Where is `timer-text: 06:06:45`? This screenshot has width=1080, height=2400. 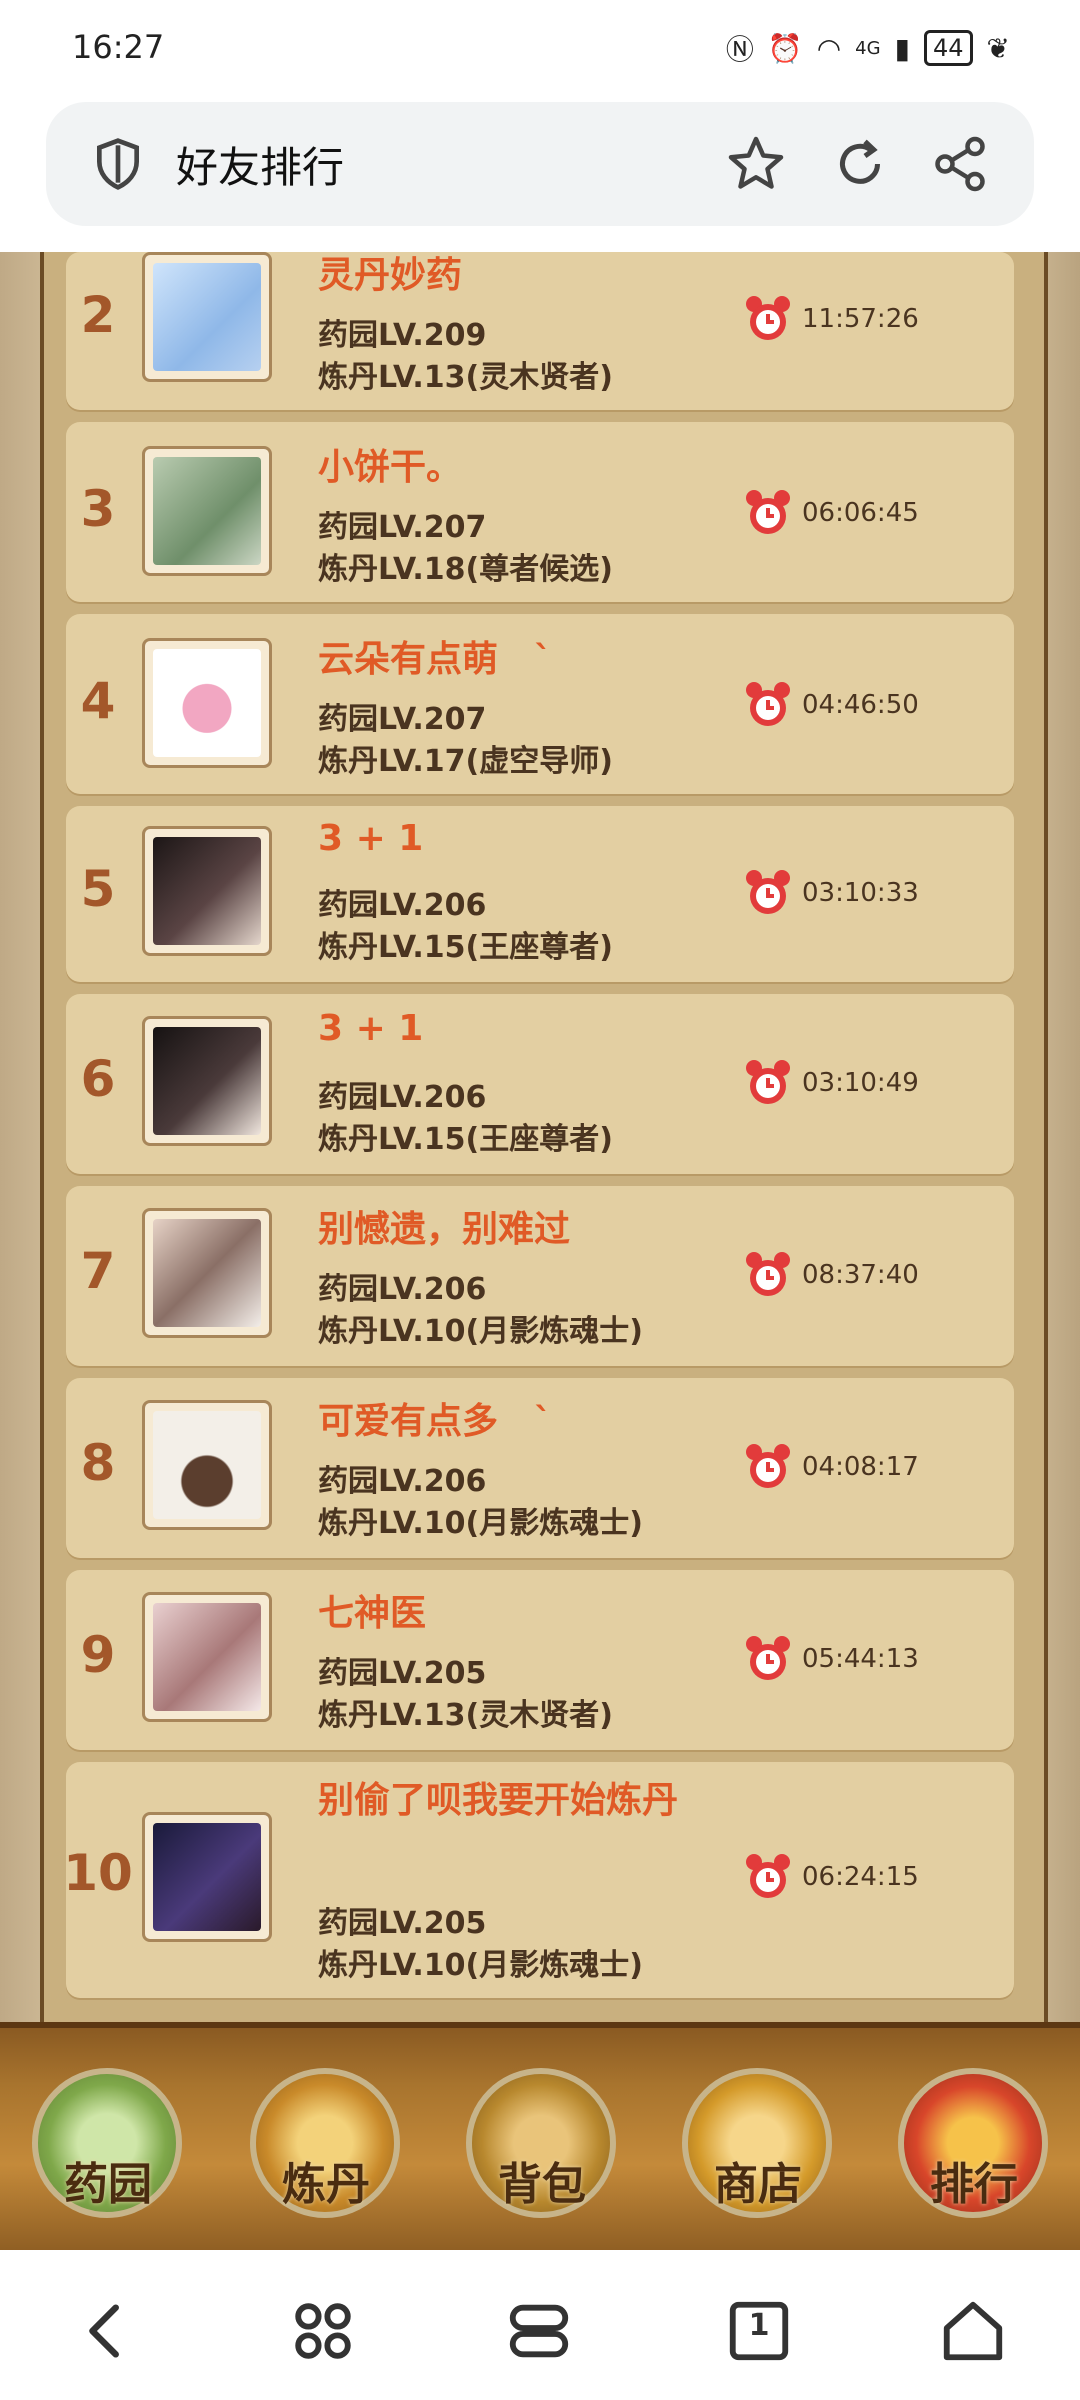 timer-text: 06:06:45 is located at coordinates (860, 513).